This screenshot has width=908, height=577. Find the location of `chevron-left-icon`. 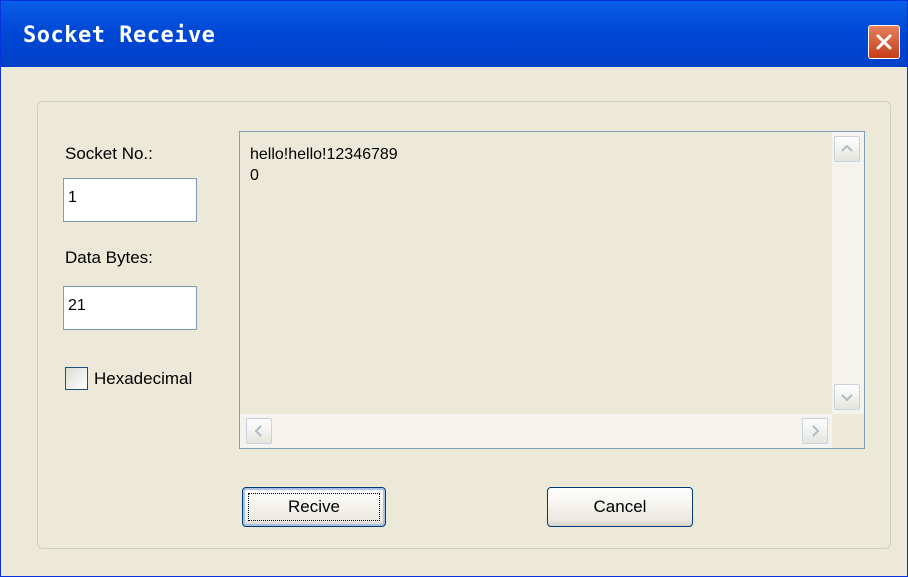

chevron-left-icon is located at coordinates (258, 431).